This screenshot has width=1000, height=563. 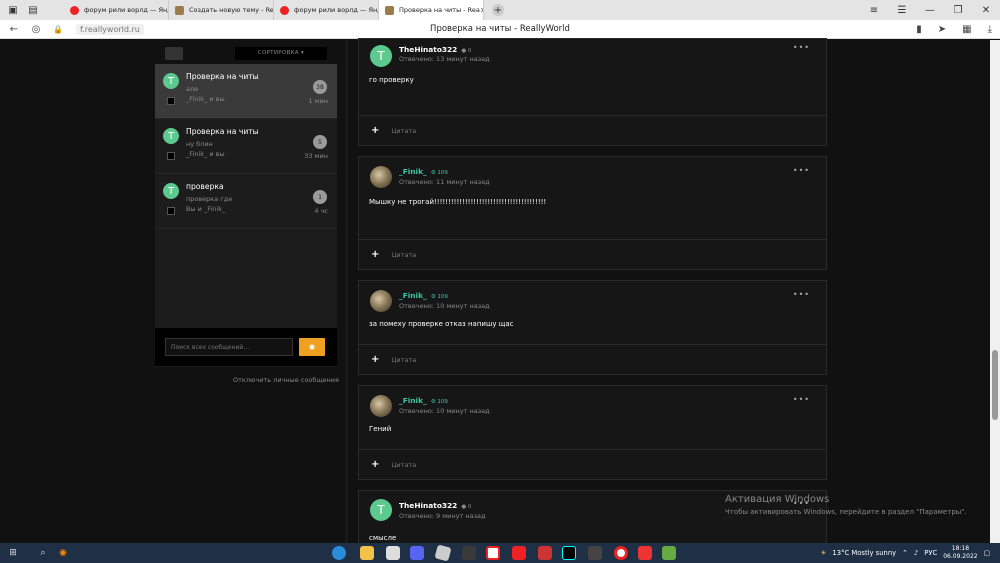 What do you see at coordinates (930, 553) in the screenshot?
I see `language-indicator: РУС` at bounding box center [930, 553].